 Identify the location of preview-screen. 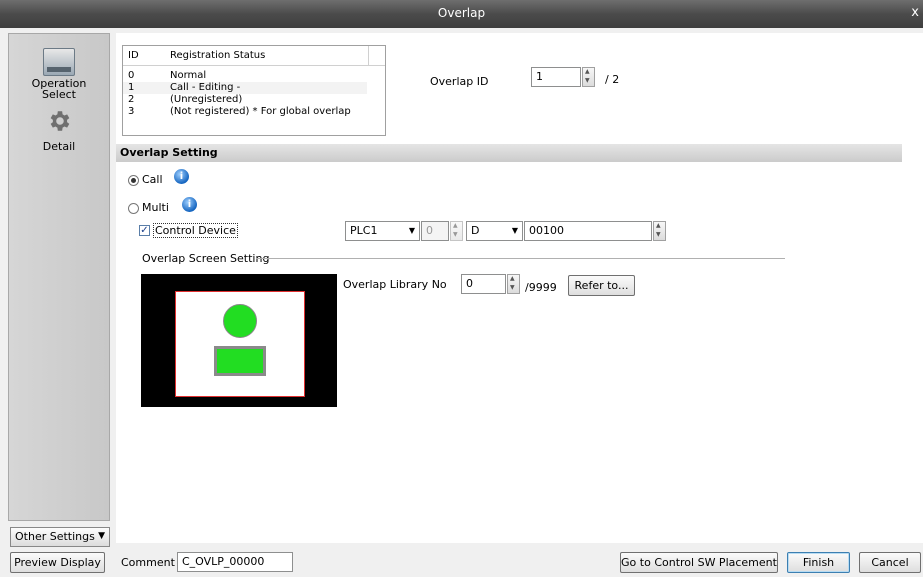
(240, 344).